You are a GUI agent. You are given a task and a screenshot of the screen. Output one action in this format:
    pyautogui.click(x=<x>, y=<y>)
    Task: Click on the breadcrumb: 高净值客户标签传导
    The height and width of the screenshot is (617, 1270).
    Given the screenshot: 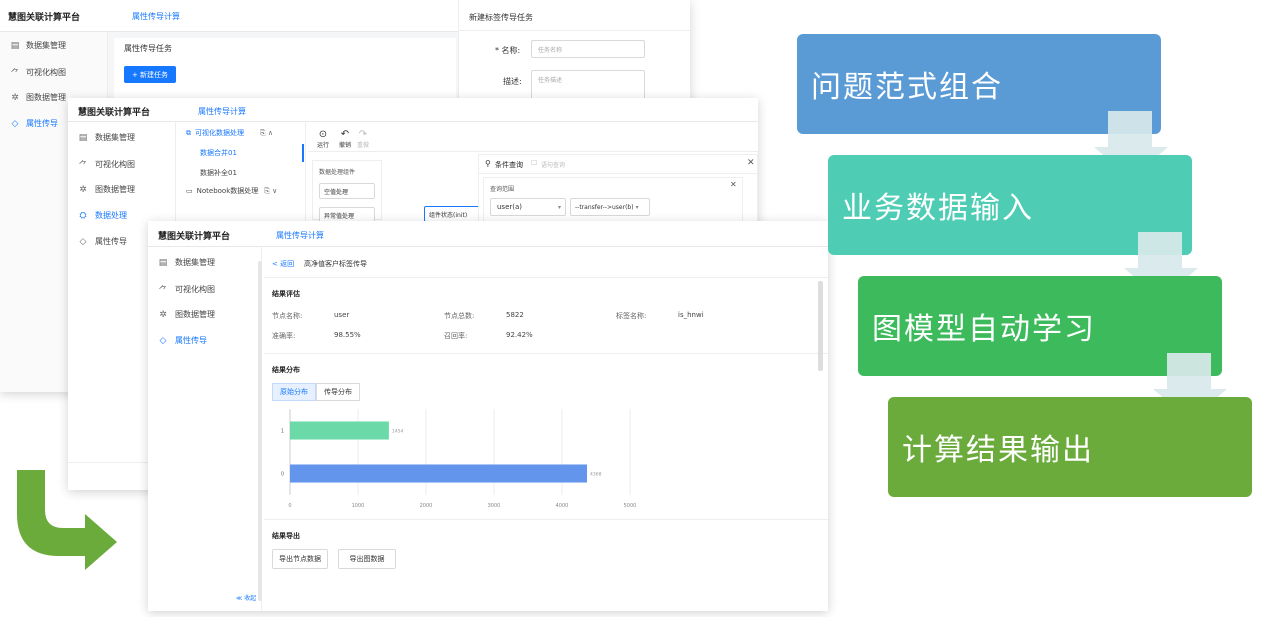 What is the action you would take?
    pyautogui.click(x=335, y=264)
    